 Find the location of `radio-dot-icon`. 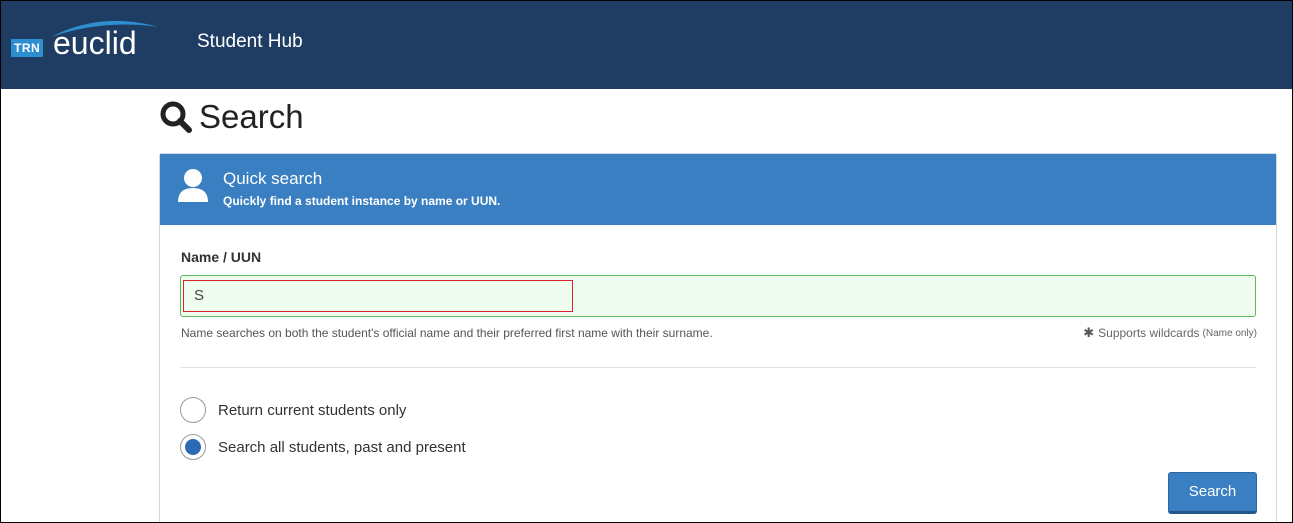

radio-dot-icon is located at coordinates (193, 447).